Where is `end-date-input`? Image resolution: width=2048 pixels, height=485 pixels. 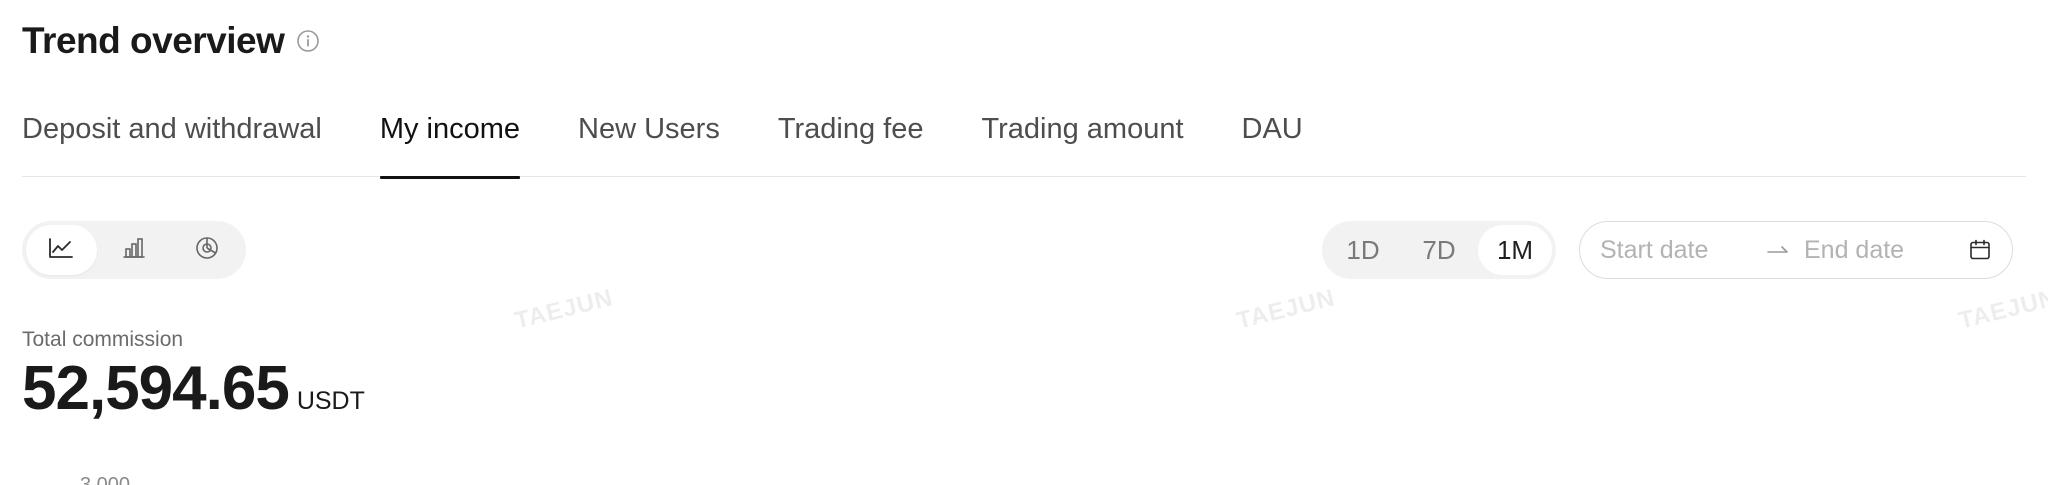 end-date-input is located at coordinates (1879, 250).